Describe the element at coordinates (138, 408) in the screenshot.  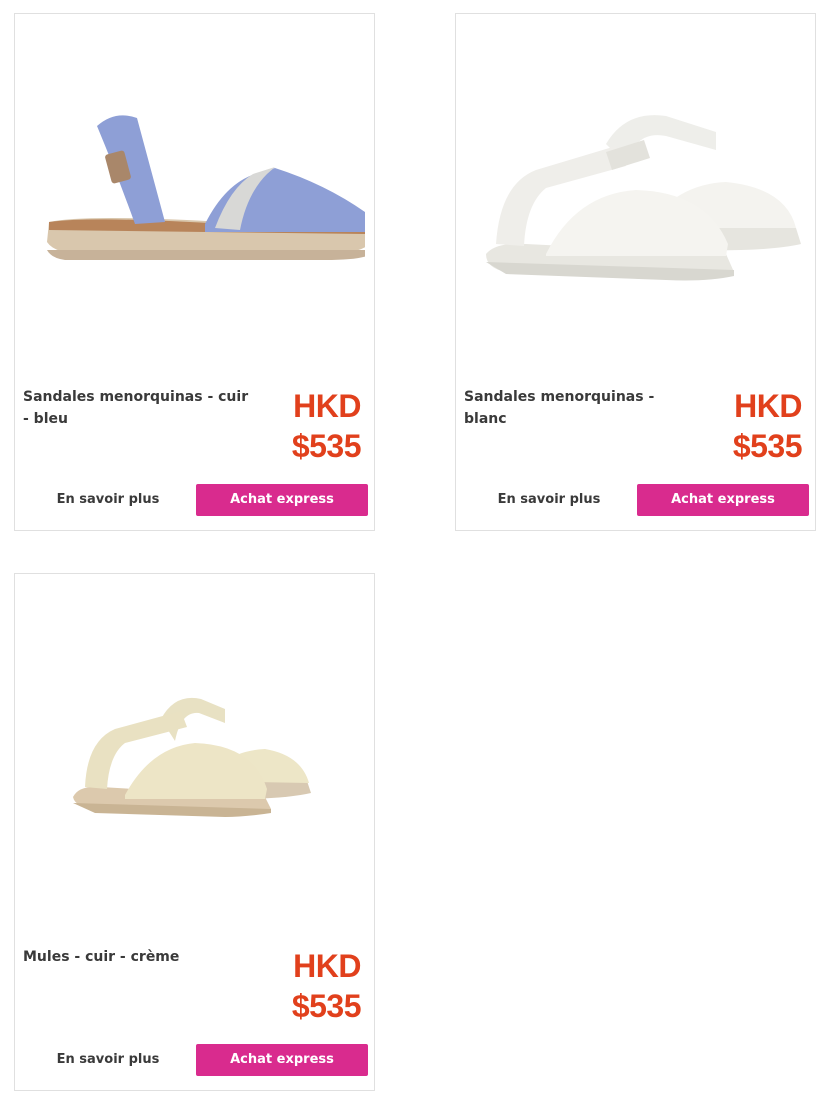
I see `product-name: Sandales menorquinas - cuir - bleu` at that location.